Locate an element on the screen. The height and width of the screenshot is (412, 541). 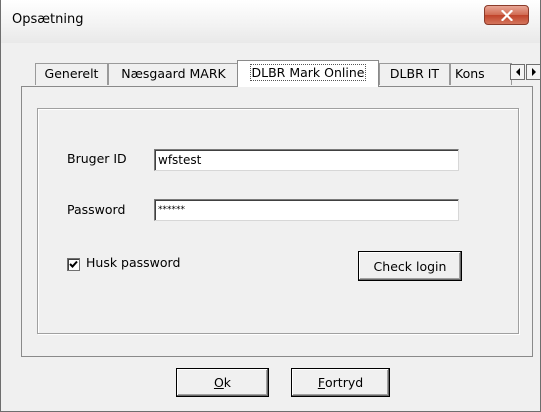
close-icon is located at coordinates (506, 15).